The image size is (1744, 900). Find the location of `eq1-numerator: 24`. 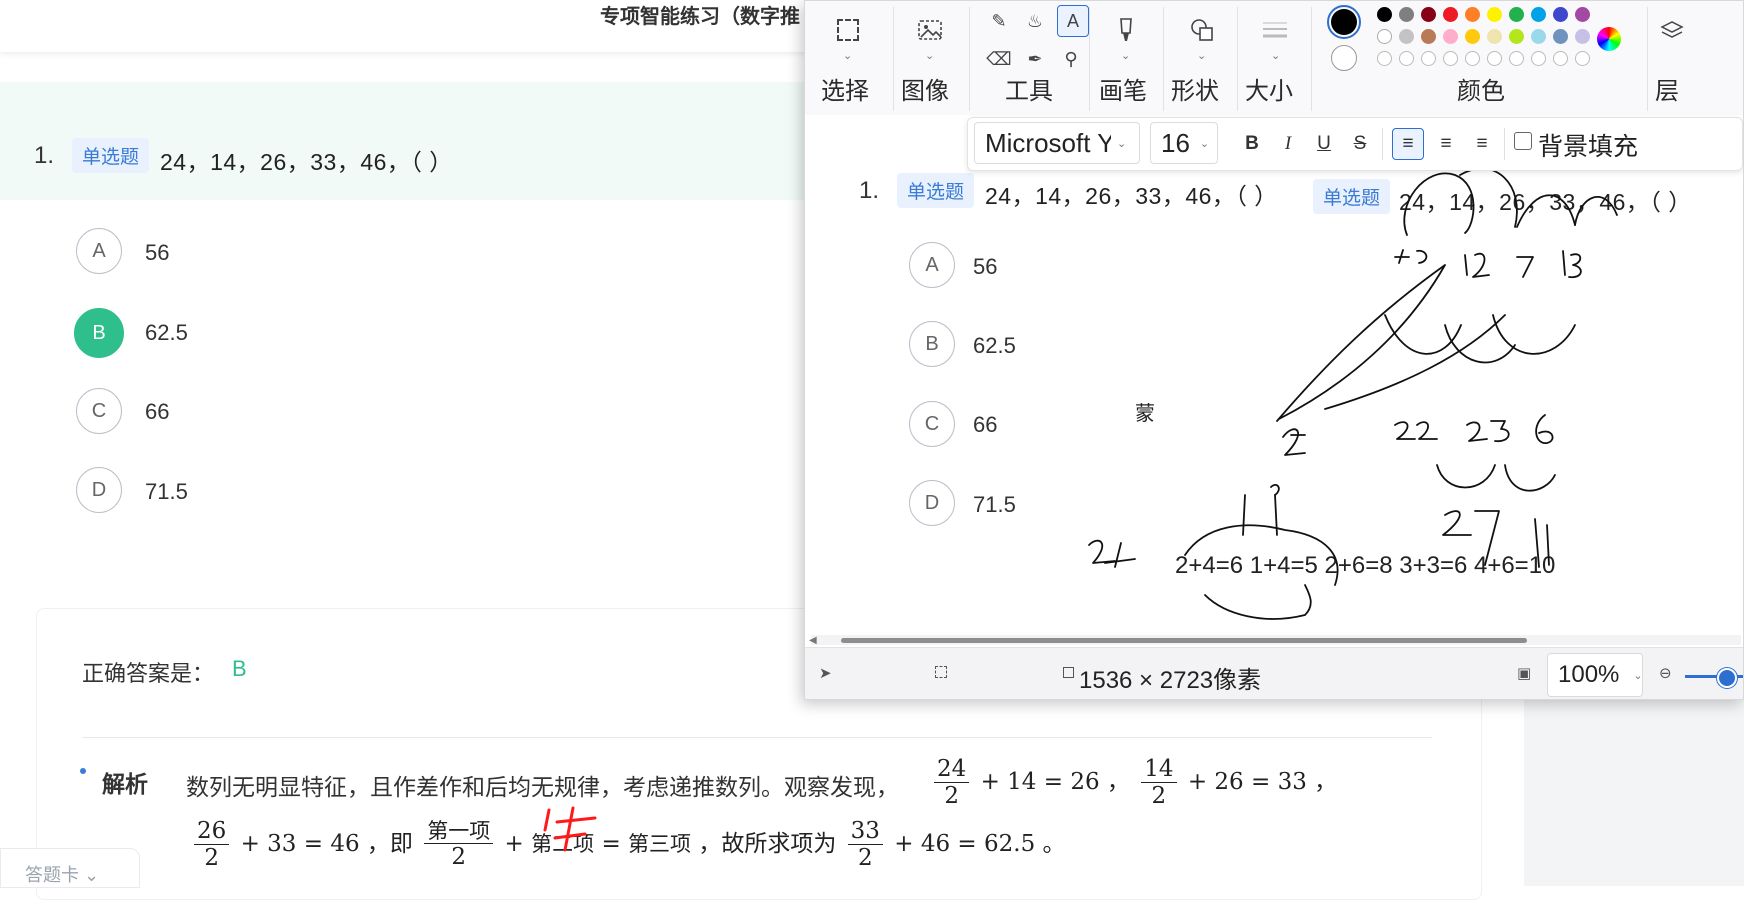

eq1-numerator: 24 is located at coordinates (952, 770).